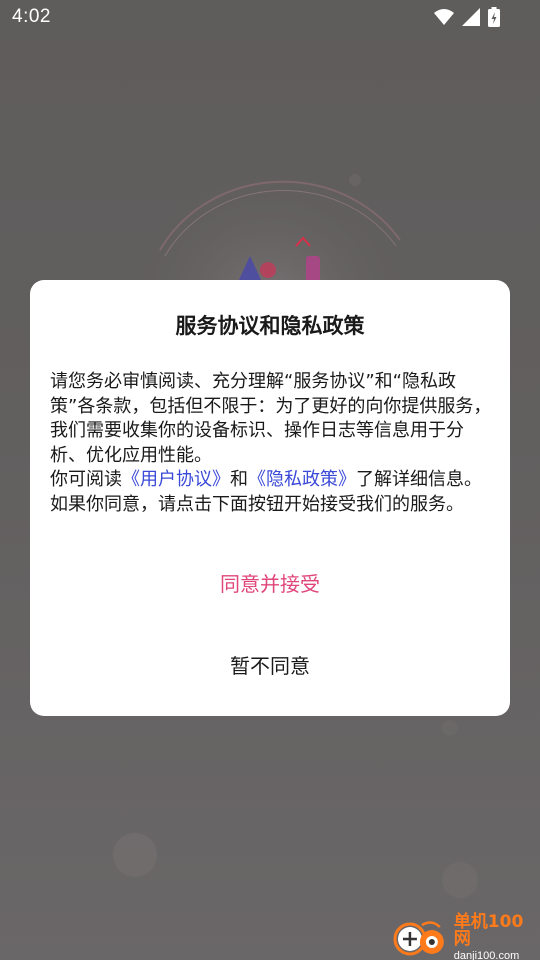 Image resolution: width=540 pixels, height=960 pixels. What do you see at coordinates (270, 664) in the screenshot?
I see `disagree-button: 暂不同意` at bounding box center [270, 664].